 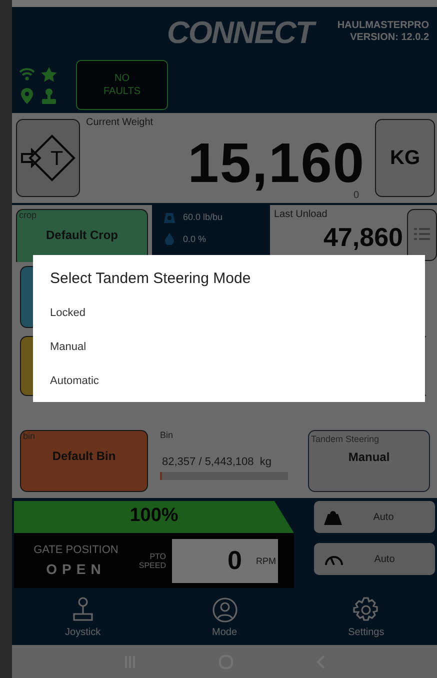 I want to click on weight-label: Current Weight, so click(x=120, y=122).